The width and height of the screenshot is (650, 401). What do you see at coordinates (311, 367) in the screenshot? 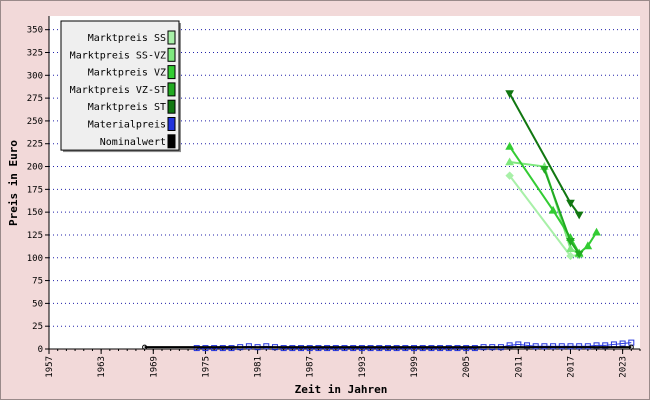
I see `x-tick-label: 1987` at bounding box center [311, 367].